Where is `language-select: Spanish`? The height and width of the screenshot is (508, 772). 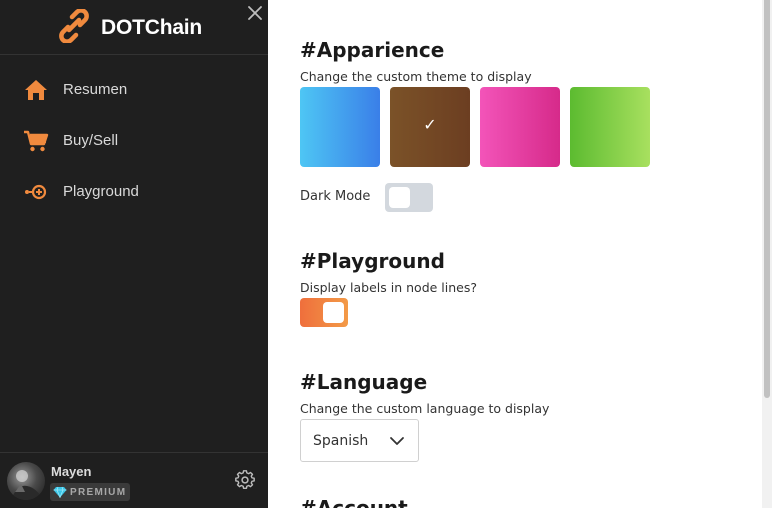 language-select: Spanish is located at coordinates (359, 440).